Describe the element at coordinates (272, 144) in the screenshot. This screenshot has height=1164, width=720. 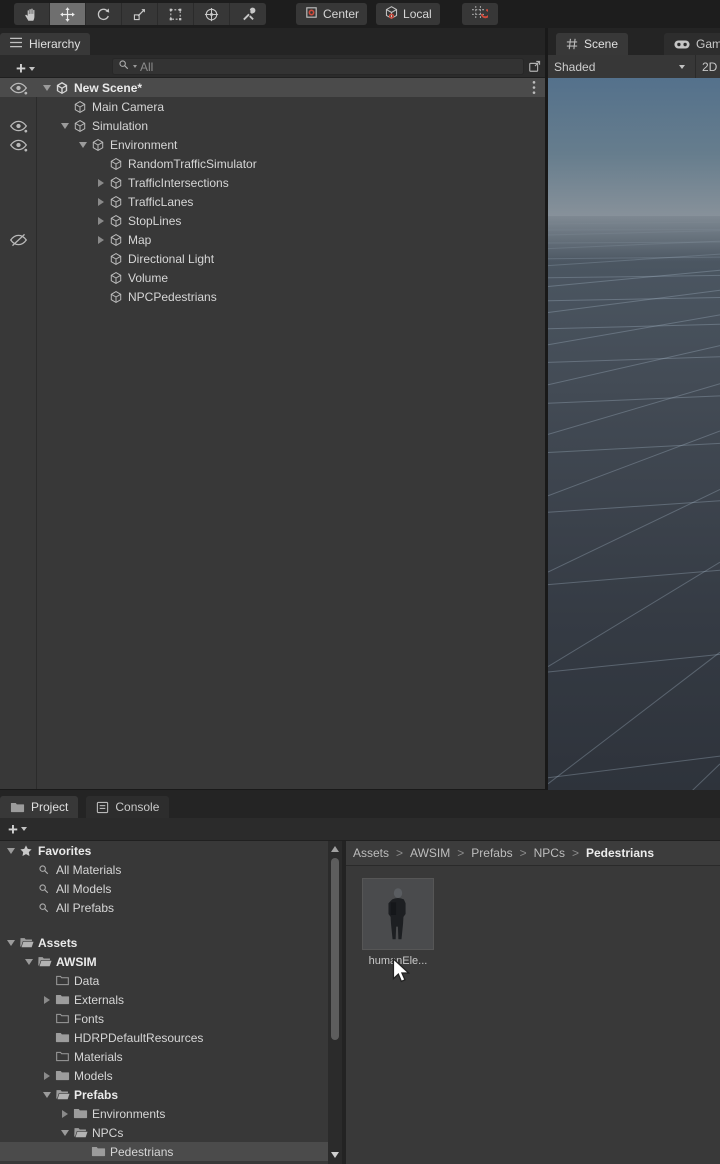
I see `hierarchy-item-environment: Environment` at that location.